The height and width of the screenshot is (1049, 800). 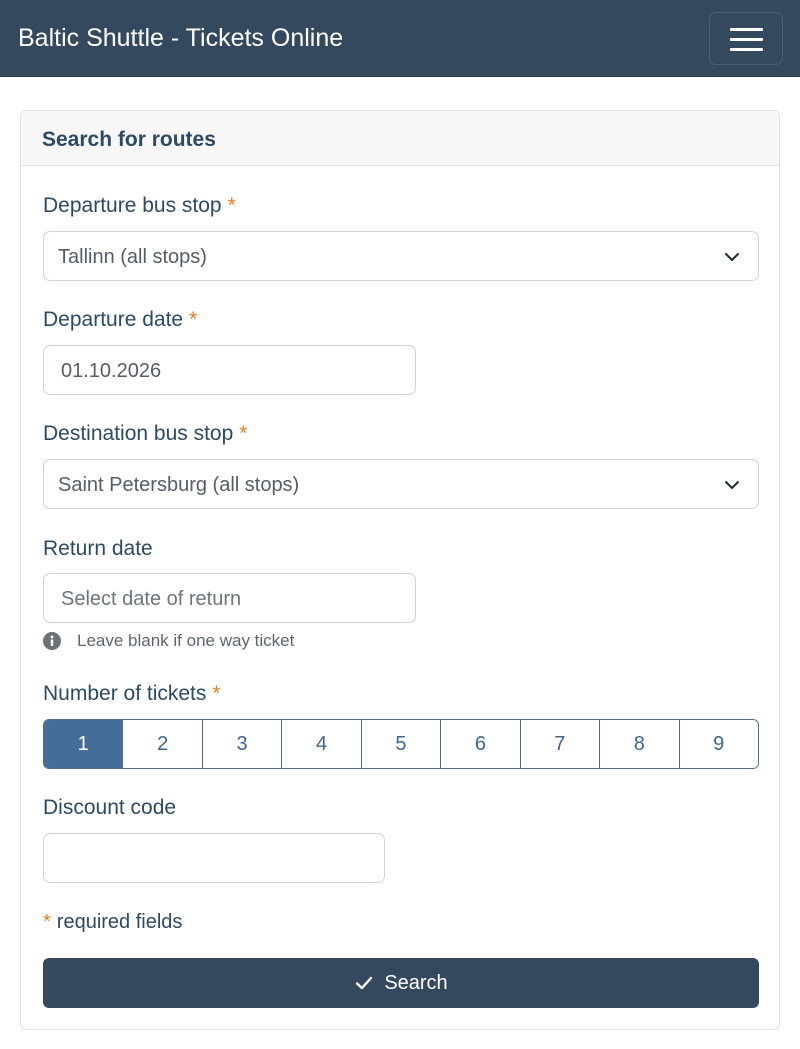 What do you see at coordinates (129, 139) in the screenshot?
I see `card-title: Search for routes` at bounding box center [129, 139].